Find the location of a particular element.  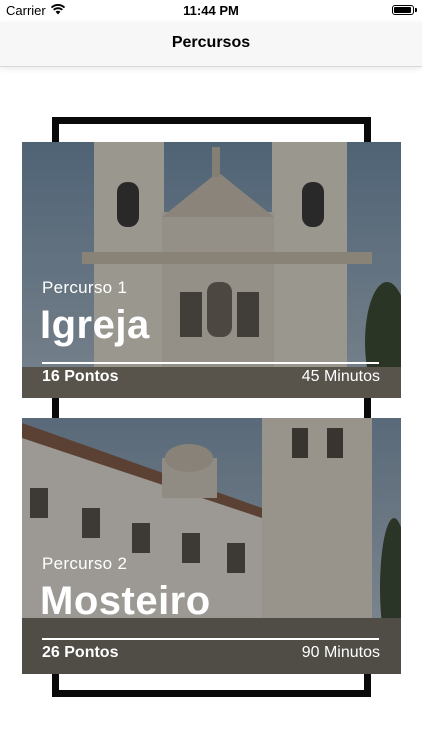

page-title: Percursos is located at coordinates (211, 42).